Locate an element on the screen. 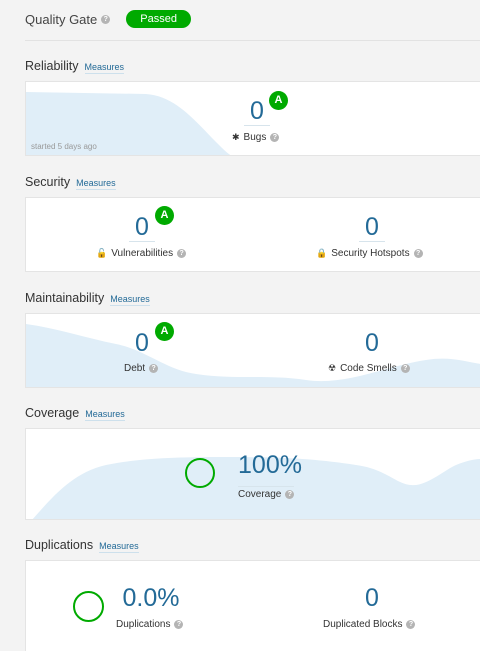 This screenshot has width=480, height=651. duplicated-blocks-label-text: Duplicated Blocks is located at coordinates (363, 624).